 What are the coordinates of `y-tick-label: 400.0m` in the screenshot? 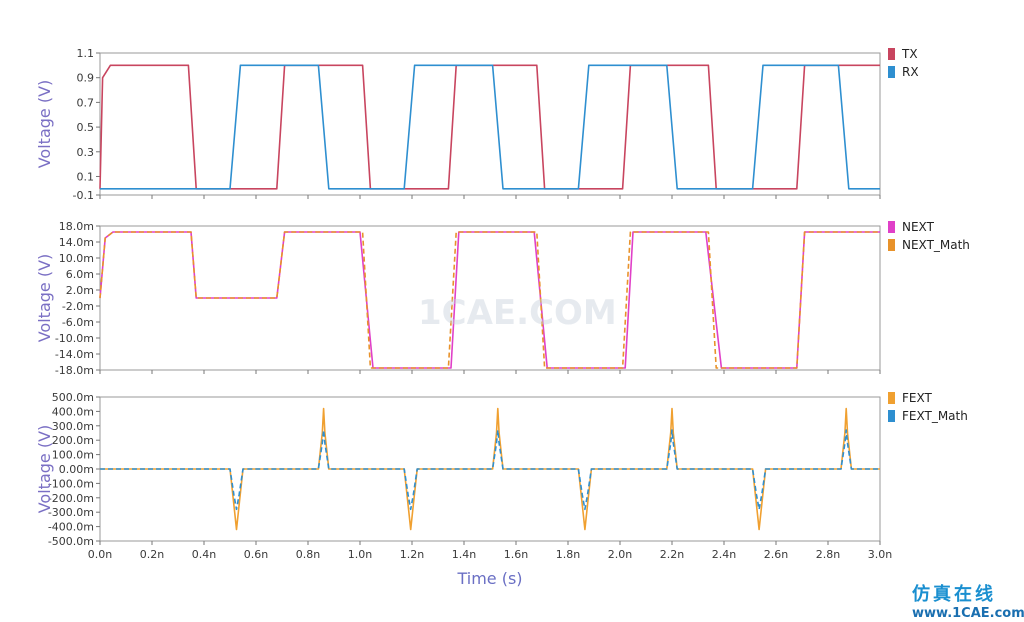 It's located at (73, 411).